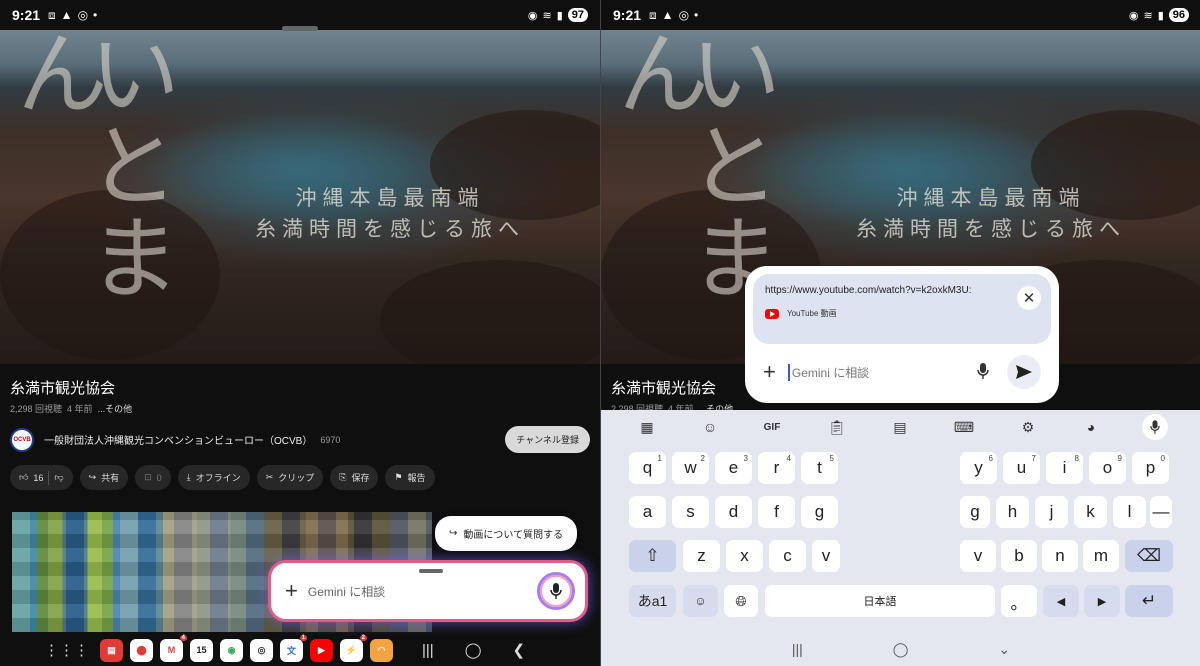  What do you see at coordinates (1090, 512) in the screenshot?
I see `key-k: k` at bounding box center [1090, 512].